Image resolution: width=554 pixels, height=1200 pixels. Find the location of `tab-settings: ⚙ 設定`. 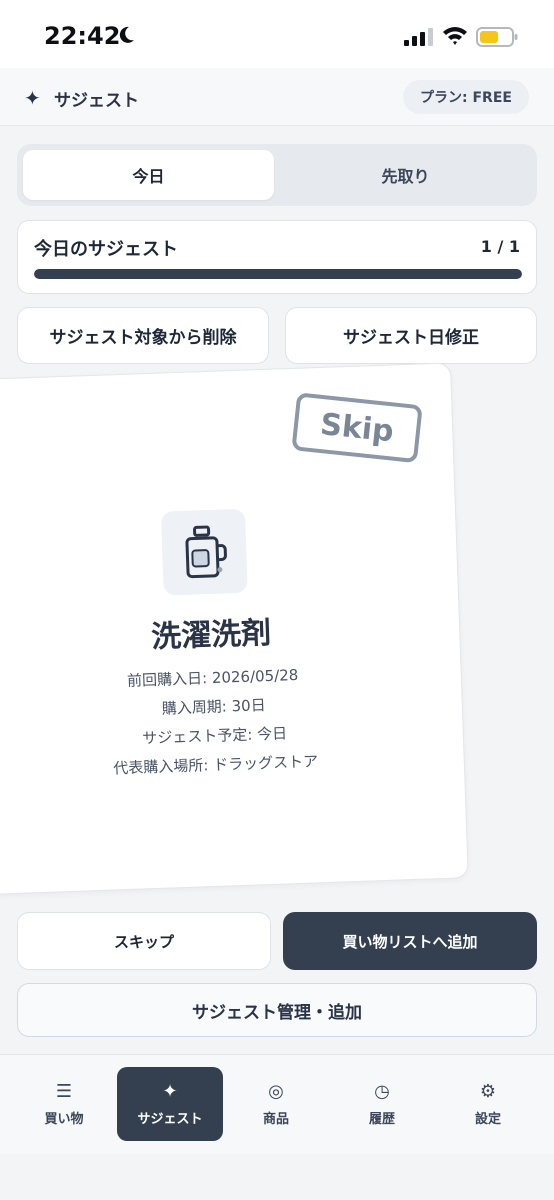

tab-settings: ⚙ 設定 is located at coordinates (488, 1104).